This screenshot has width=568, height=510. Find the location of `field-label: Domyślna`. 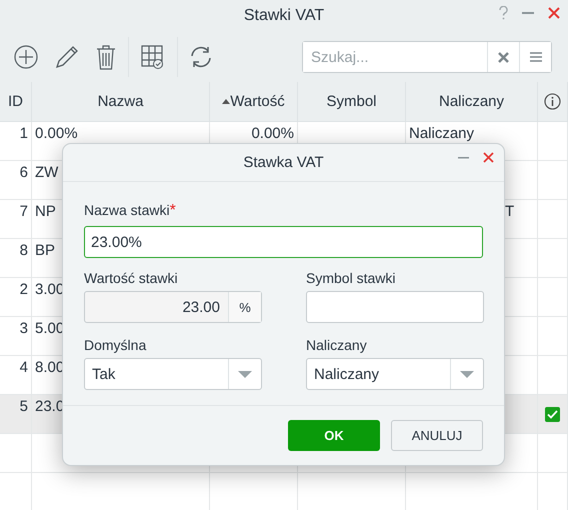

field-label: Domyślna is located at coordinates (116, 345).